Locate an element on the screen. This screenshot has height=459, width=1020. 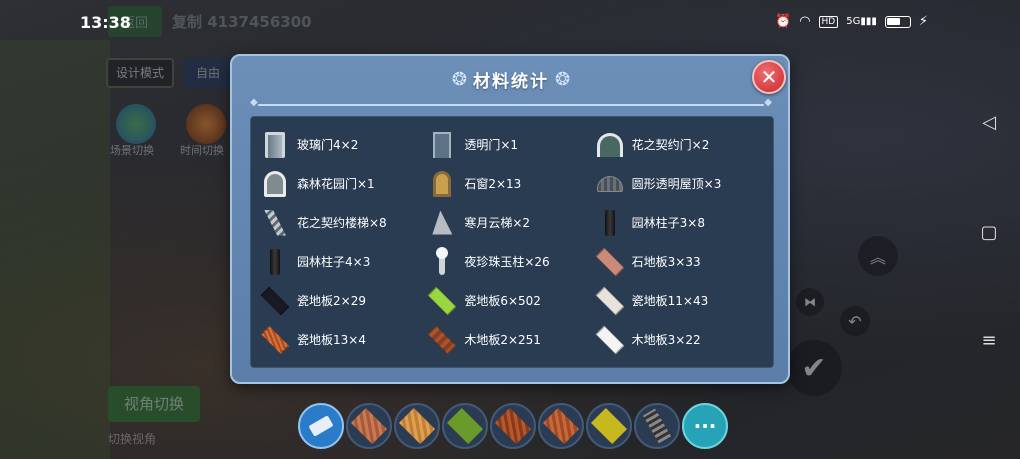
cold-moon-ladder-icon is located at coordinates (442, 223).